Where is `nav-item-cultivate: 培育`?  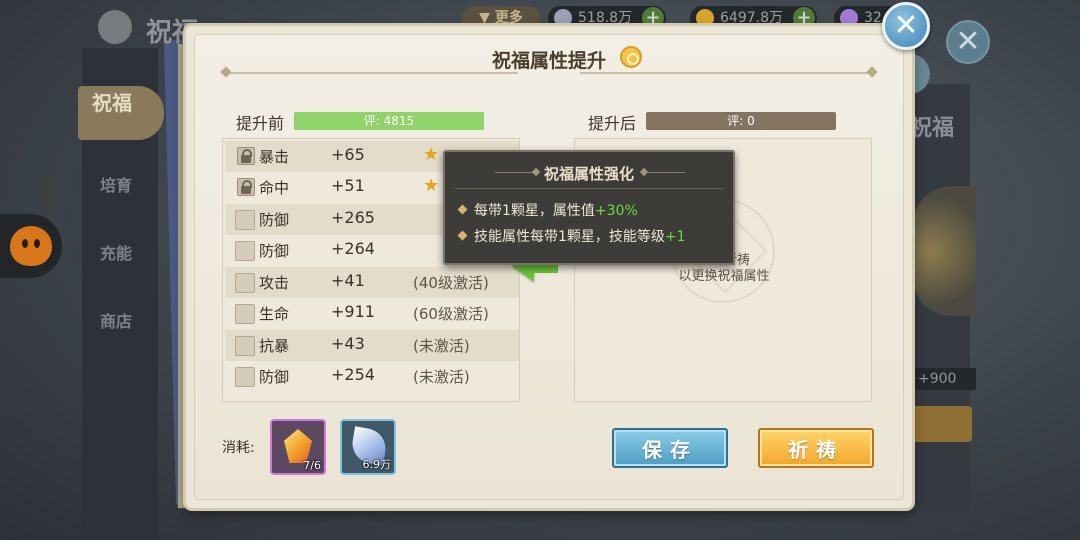 nav-item-cultivate: 培育 is located at coordinates (116, 184).